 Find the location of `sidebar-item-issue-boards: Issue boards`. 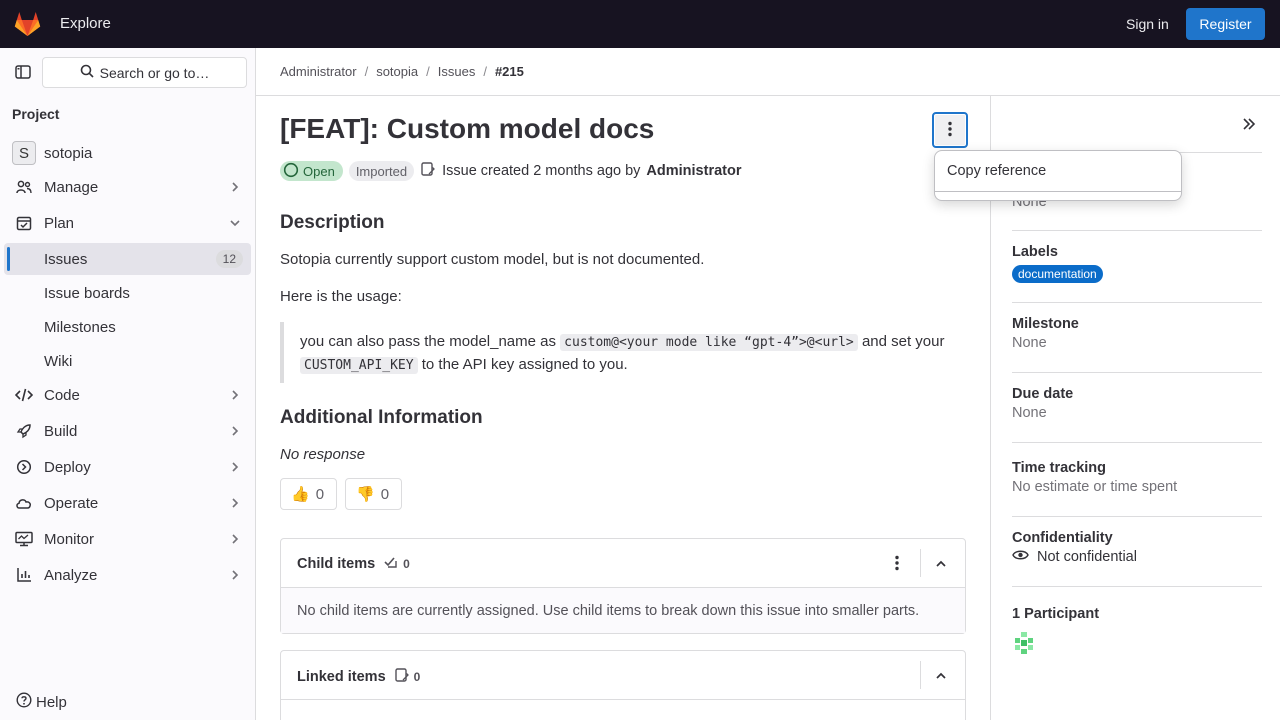

sidebar-item-issue-boards: Issue boards is located at coordinates (127, 293).